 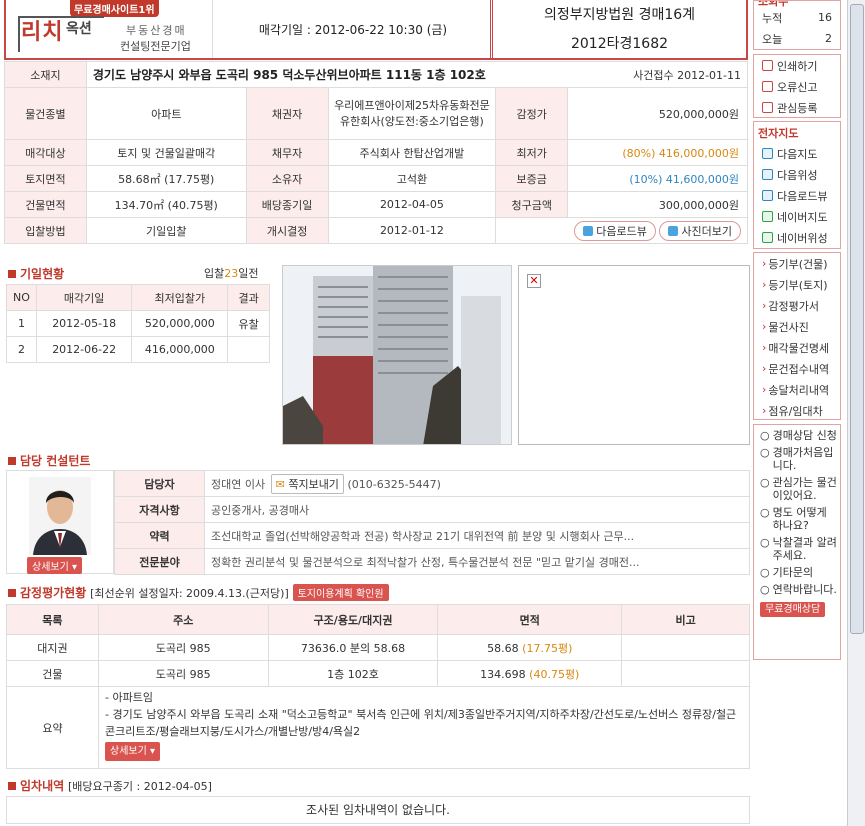 What do you see at coordinates (793, 609) in the screenshot?
I see `free-consult-button: 무료경매상담` at bounding box center [793, 609].